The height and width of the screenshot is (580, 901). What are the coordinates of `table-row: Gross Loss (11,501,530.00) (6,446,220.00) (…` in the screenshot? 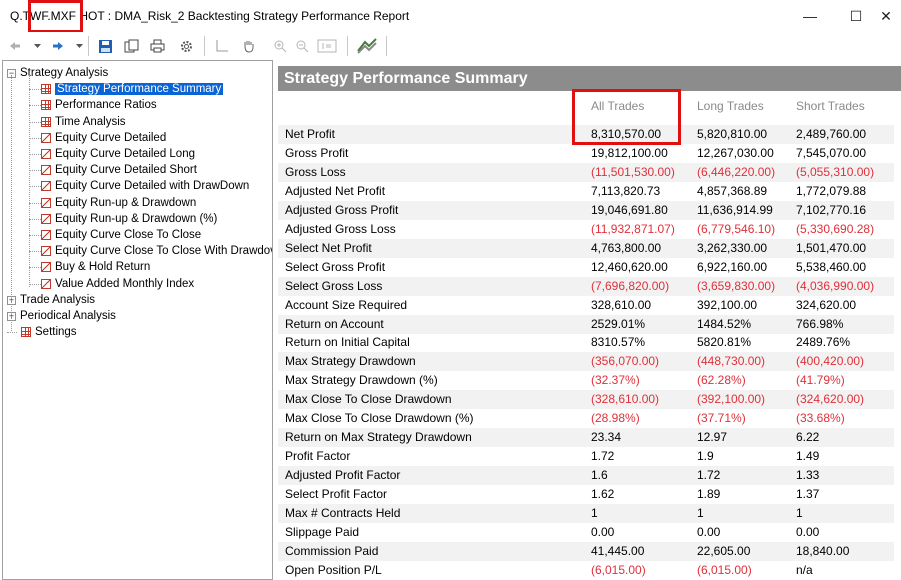 It's located at (586, 172).